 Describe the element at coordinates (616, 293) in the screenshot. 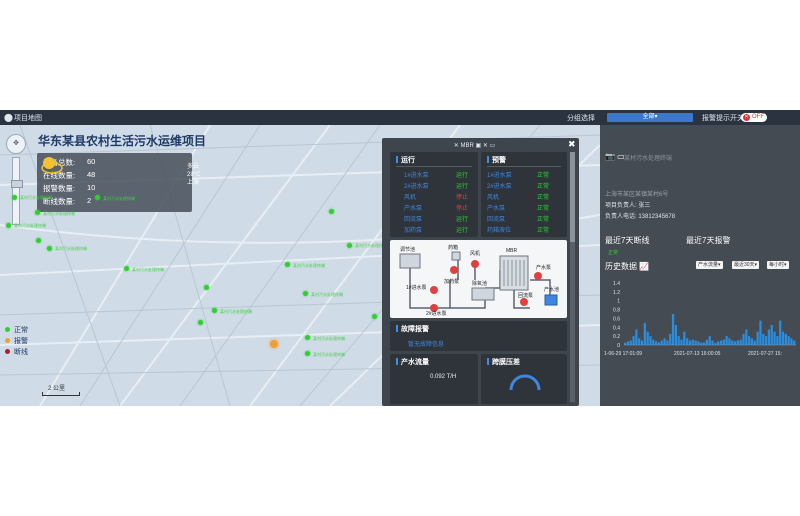

I see `y-tick-label: 1.2` at that location.